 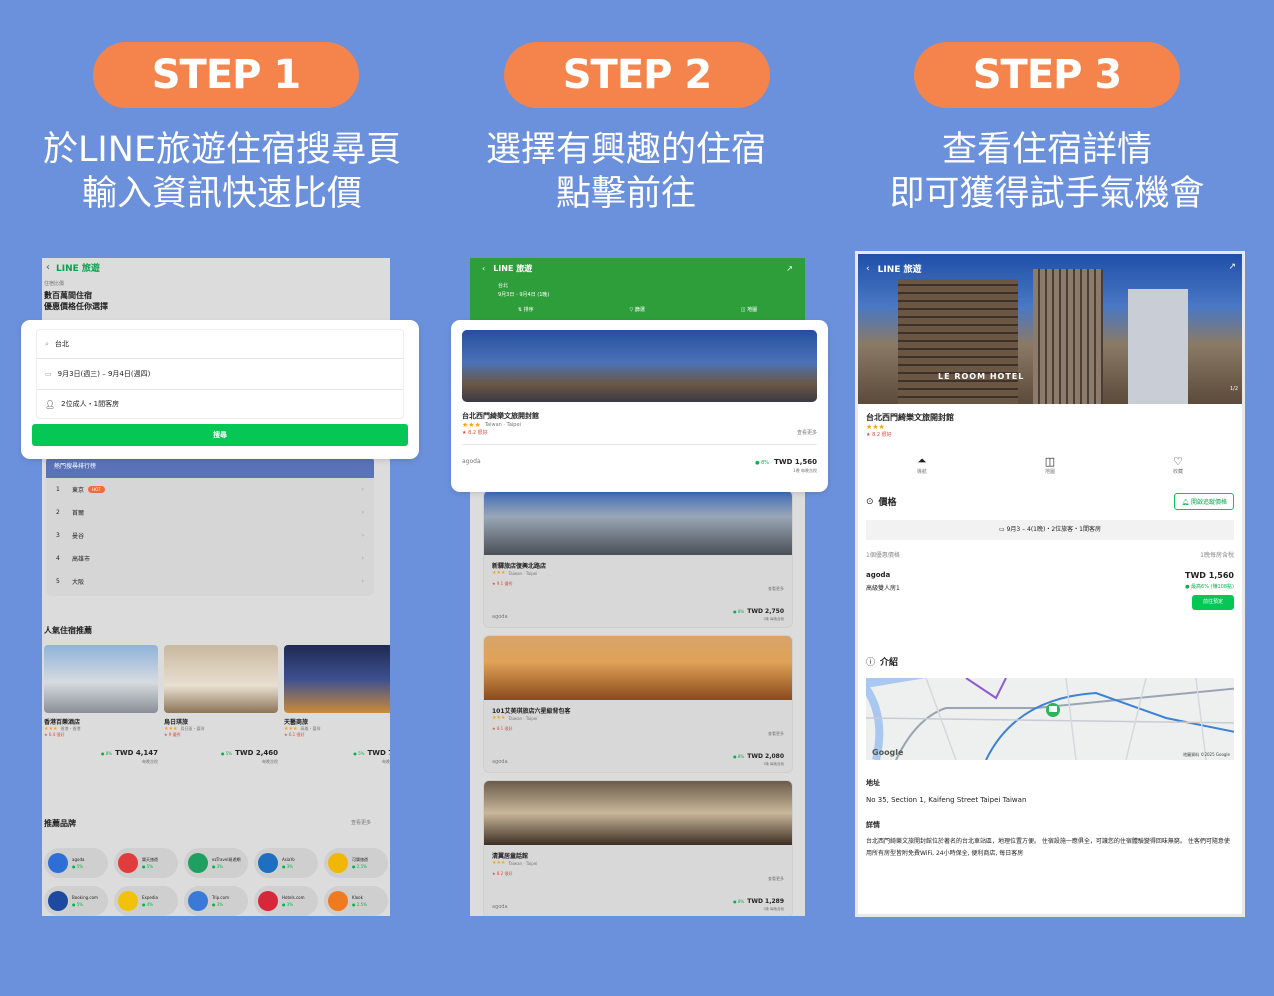 What do you see at coordinates (220, 904) in the screenshot?
I see `s1-brand-pct-text: 3%` at bounding box center [220, 904].